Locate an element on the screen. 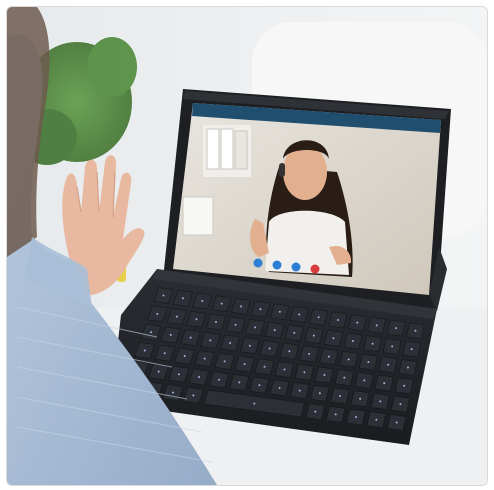 The width and height of the screenshot is (494, 490). hangup-icon is located at coordinates (315, 269).